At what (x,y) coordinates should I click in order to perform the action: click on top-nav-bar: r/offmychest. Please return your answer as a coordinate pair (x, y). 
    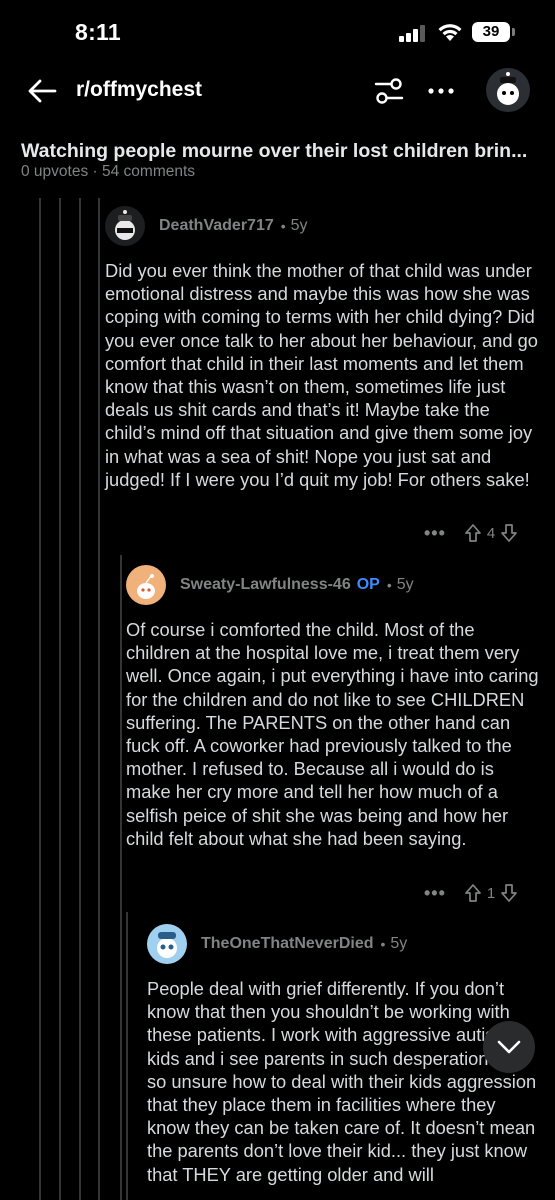
    Looking at the image, I should click on (277, 94).